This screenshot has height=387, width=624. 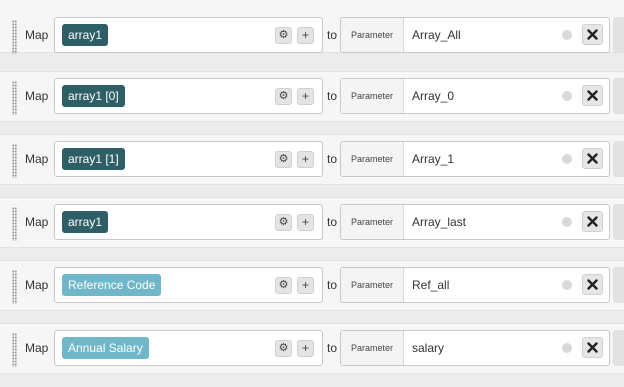 I want to click on parameter-value: Array_0, so click(x=433, y=96).